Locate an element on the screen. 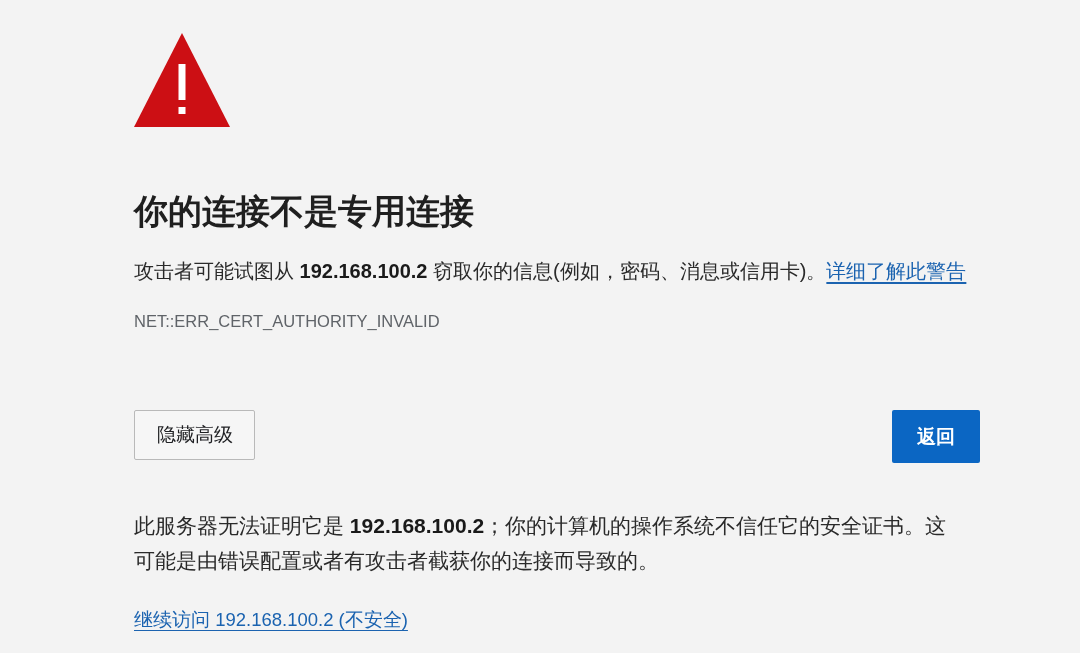 The image size is (1080, 653). error-code: NET::ERR_CERT_AUTHORITY_INVALID is located at coordinates (287, 321).